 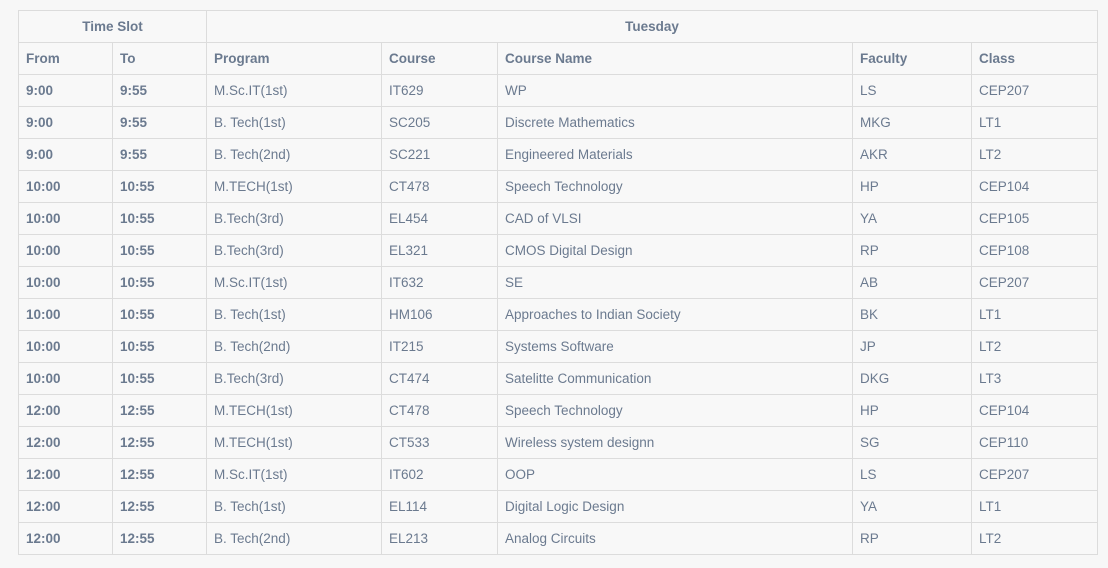 I want to click on cell-course: CT474, so click(x=440, y=378).